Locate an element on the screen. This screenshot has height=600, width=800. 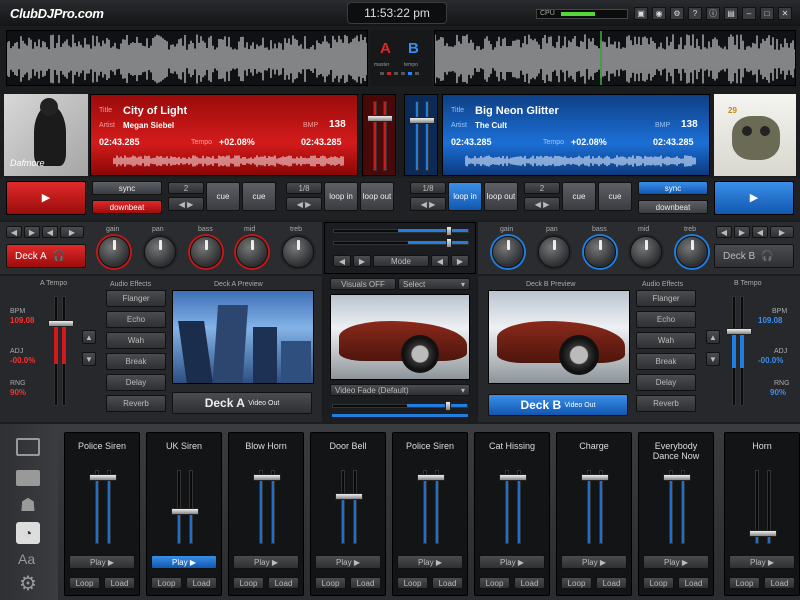
mixer-mode-button: Mode is located at coordinates (401, 261).